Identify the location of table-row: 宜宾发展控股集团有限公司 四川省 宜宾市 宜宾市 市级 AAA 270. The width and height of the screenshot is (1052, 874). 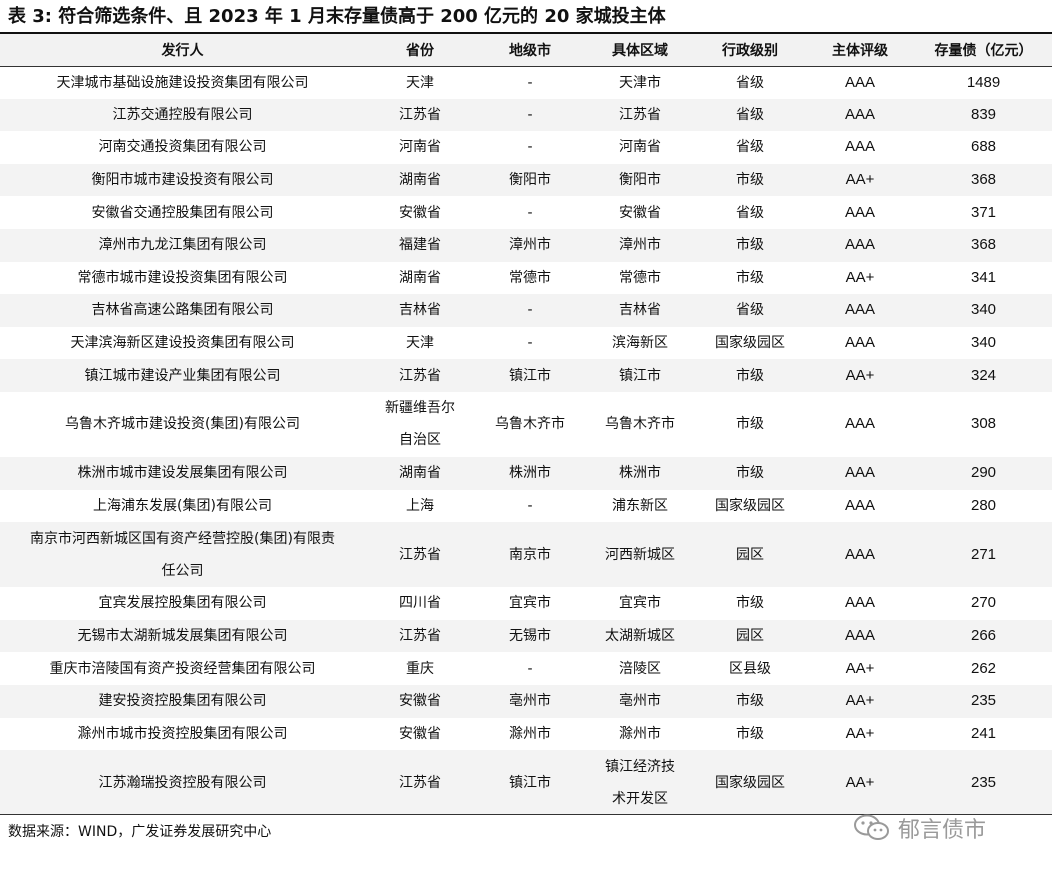
(526, 603).